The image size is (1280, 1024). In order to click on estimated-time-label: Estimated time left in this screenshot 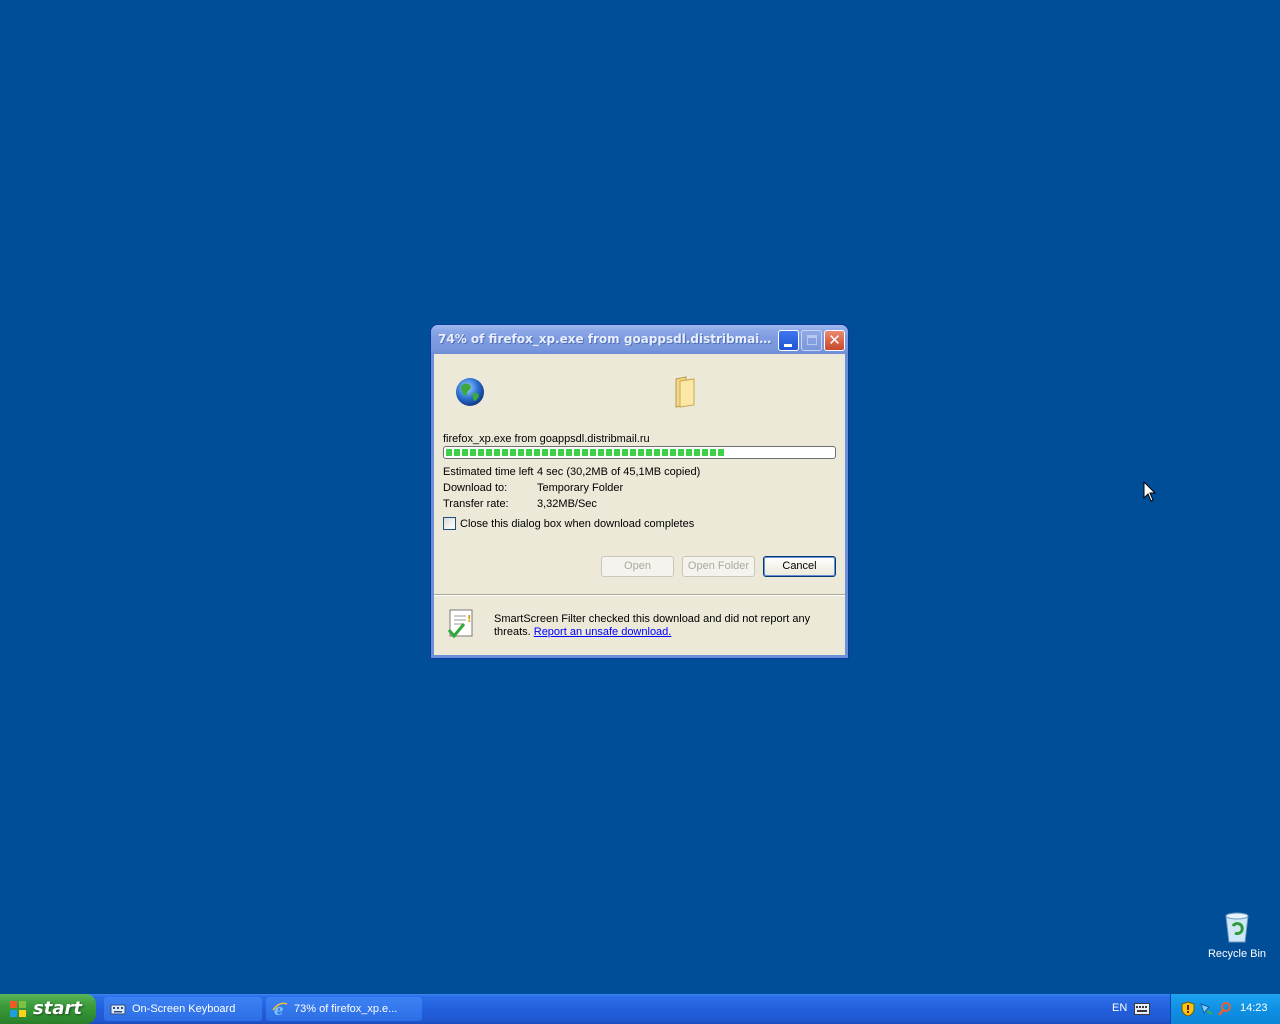, I will do `click(488, 472)`.